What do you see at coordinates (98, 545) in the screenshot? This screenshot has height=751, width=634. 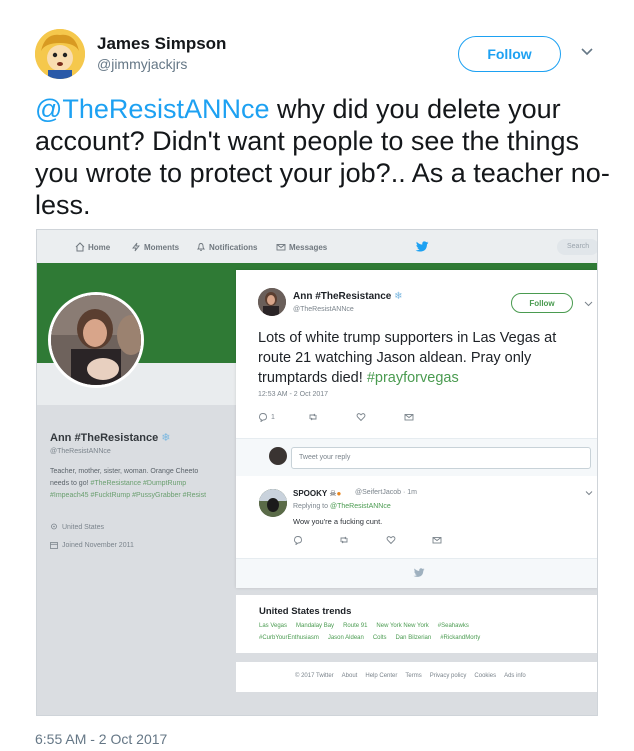 I see `profile-joined-text: Joined November 2011` at bounding box center [98, 545].